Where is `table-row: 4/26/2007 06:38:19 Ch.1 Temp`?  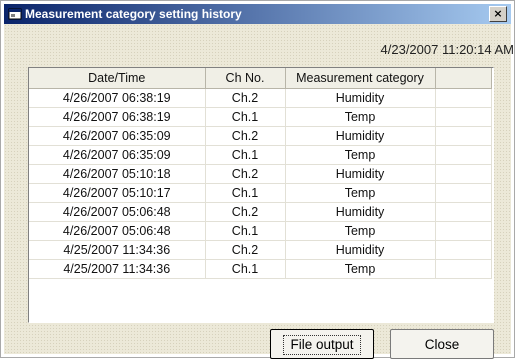
table-row: 4/26/2007 06:38:19 Ch.1 Temp is located at coordinates (260, 117).